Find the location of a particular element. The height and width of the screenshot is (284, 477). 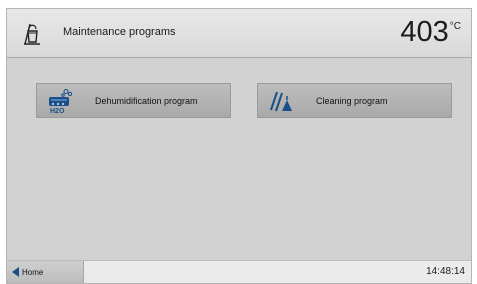

dehumidification-program-button: H2O Dehumidification program is located at coordinates (133, 100).